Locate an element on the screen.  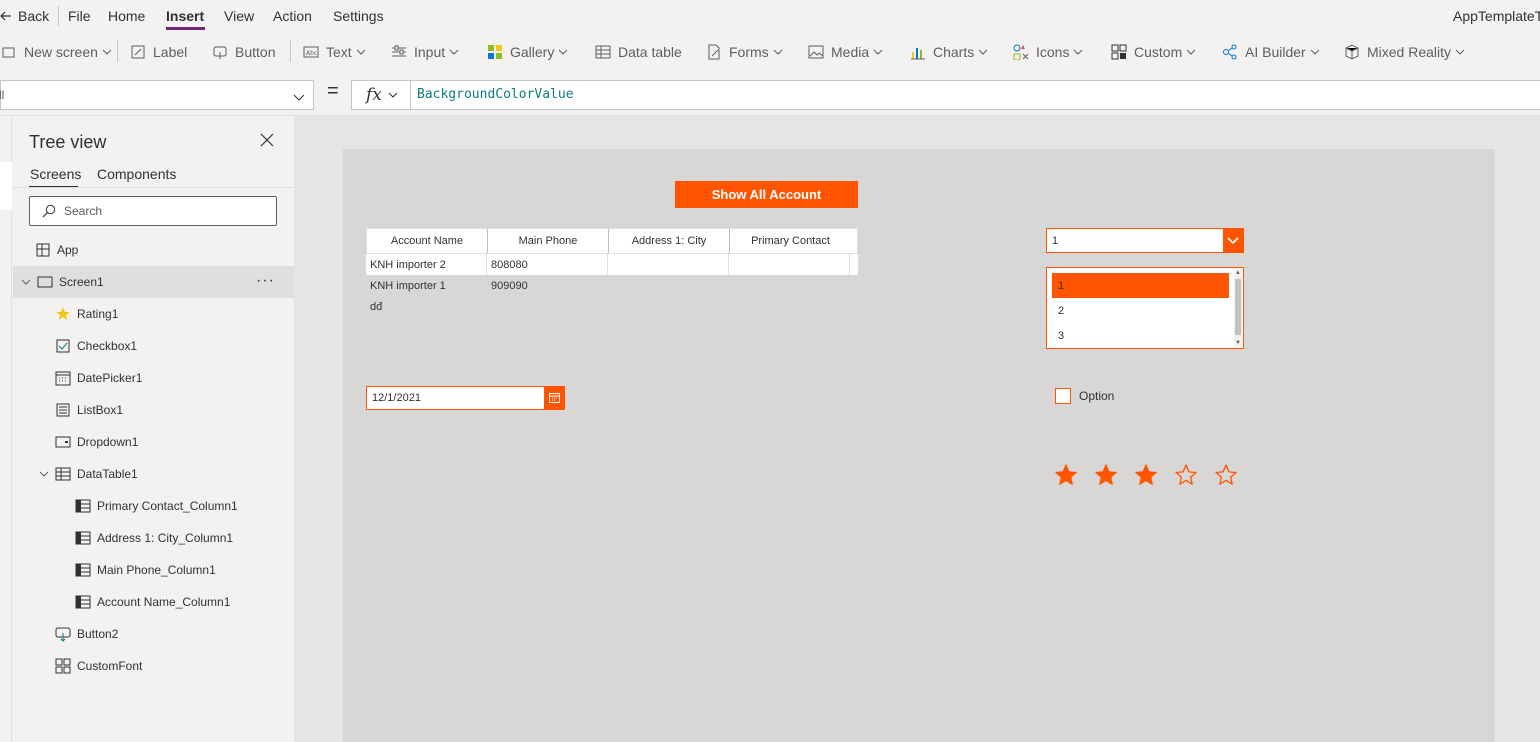
scrollbar-thumb is located at coordinates (1238, 307).